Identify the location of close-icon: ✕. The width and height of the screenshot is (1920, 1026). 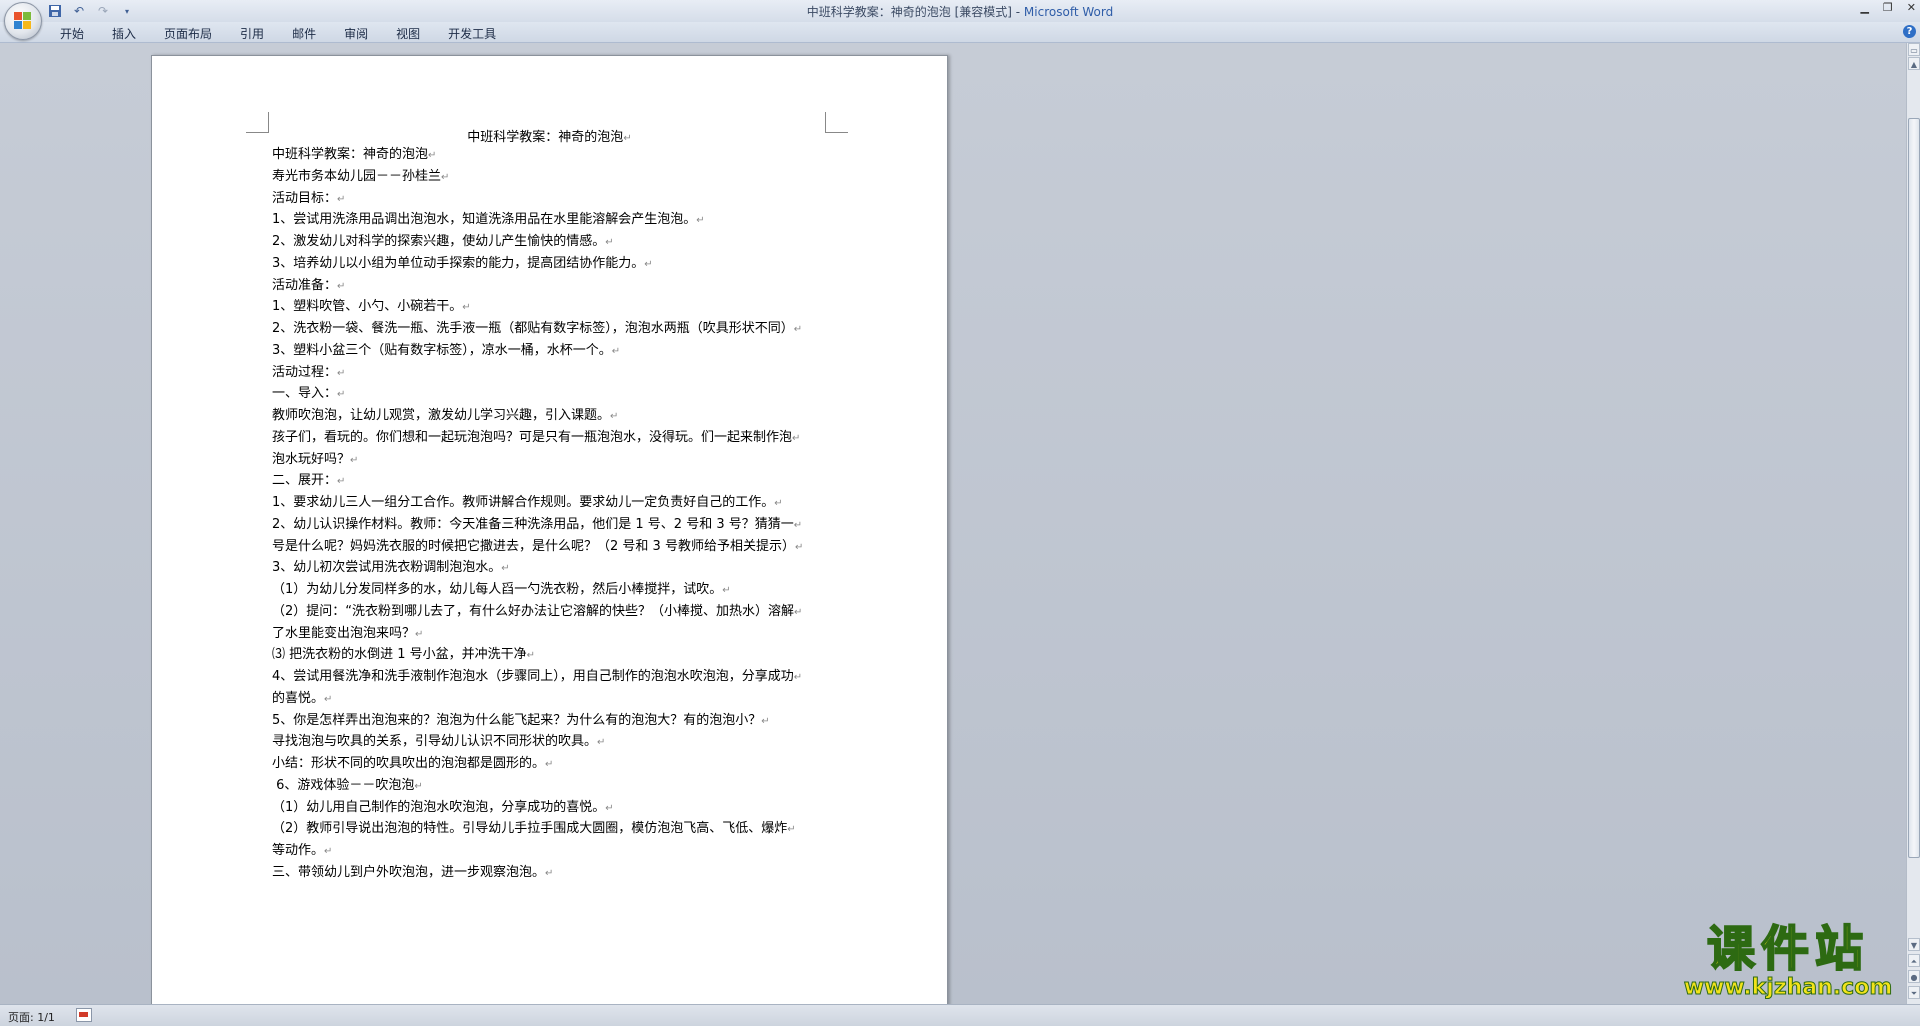
(1911, 7).